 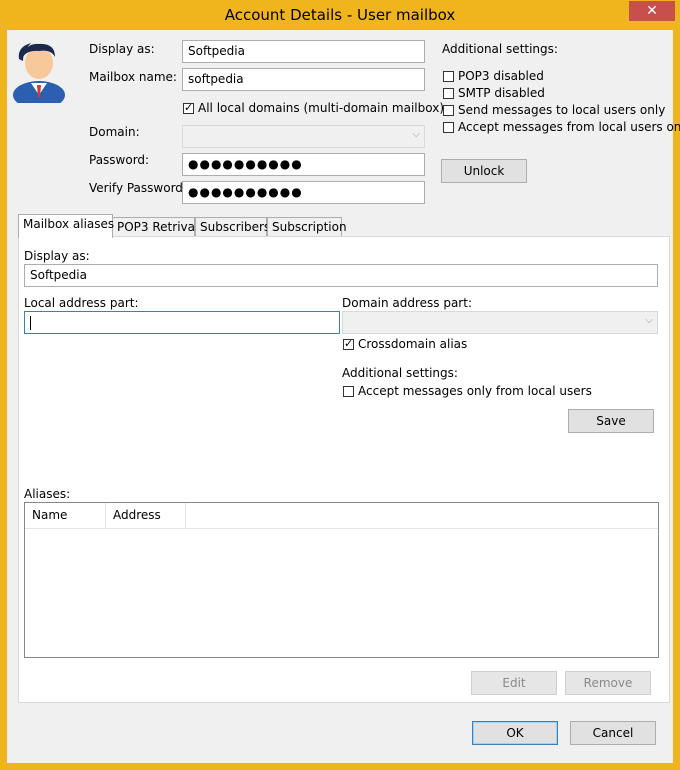 What do you see at coordinates (407, 303) in the screenshot?
I see `domain-address-part-label: Domain address part:` at bounding box center [407, 303].